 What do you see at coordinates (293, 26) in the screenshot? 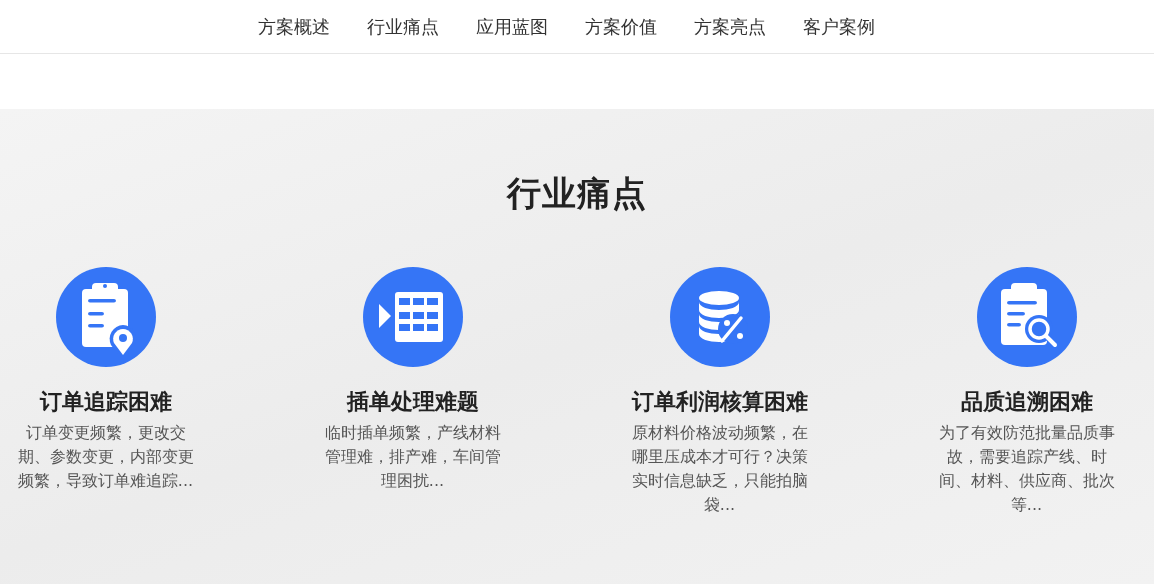
I see `nav-link: 方案概述` at bounding box center [293, 26].